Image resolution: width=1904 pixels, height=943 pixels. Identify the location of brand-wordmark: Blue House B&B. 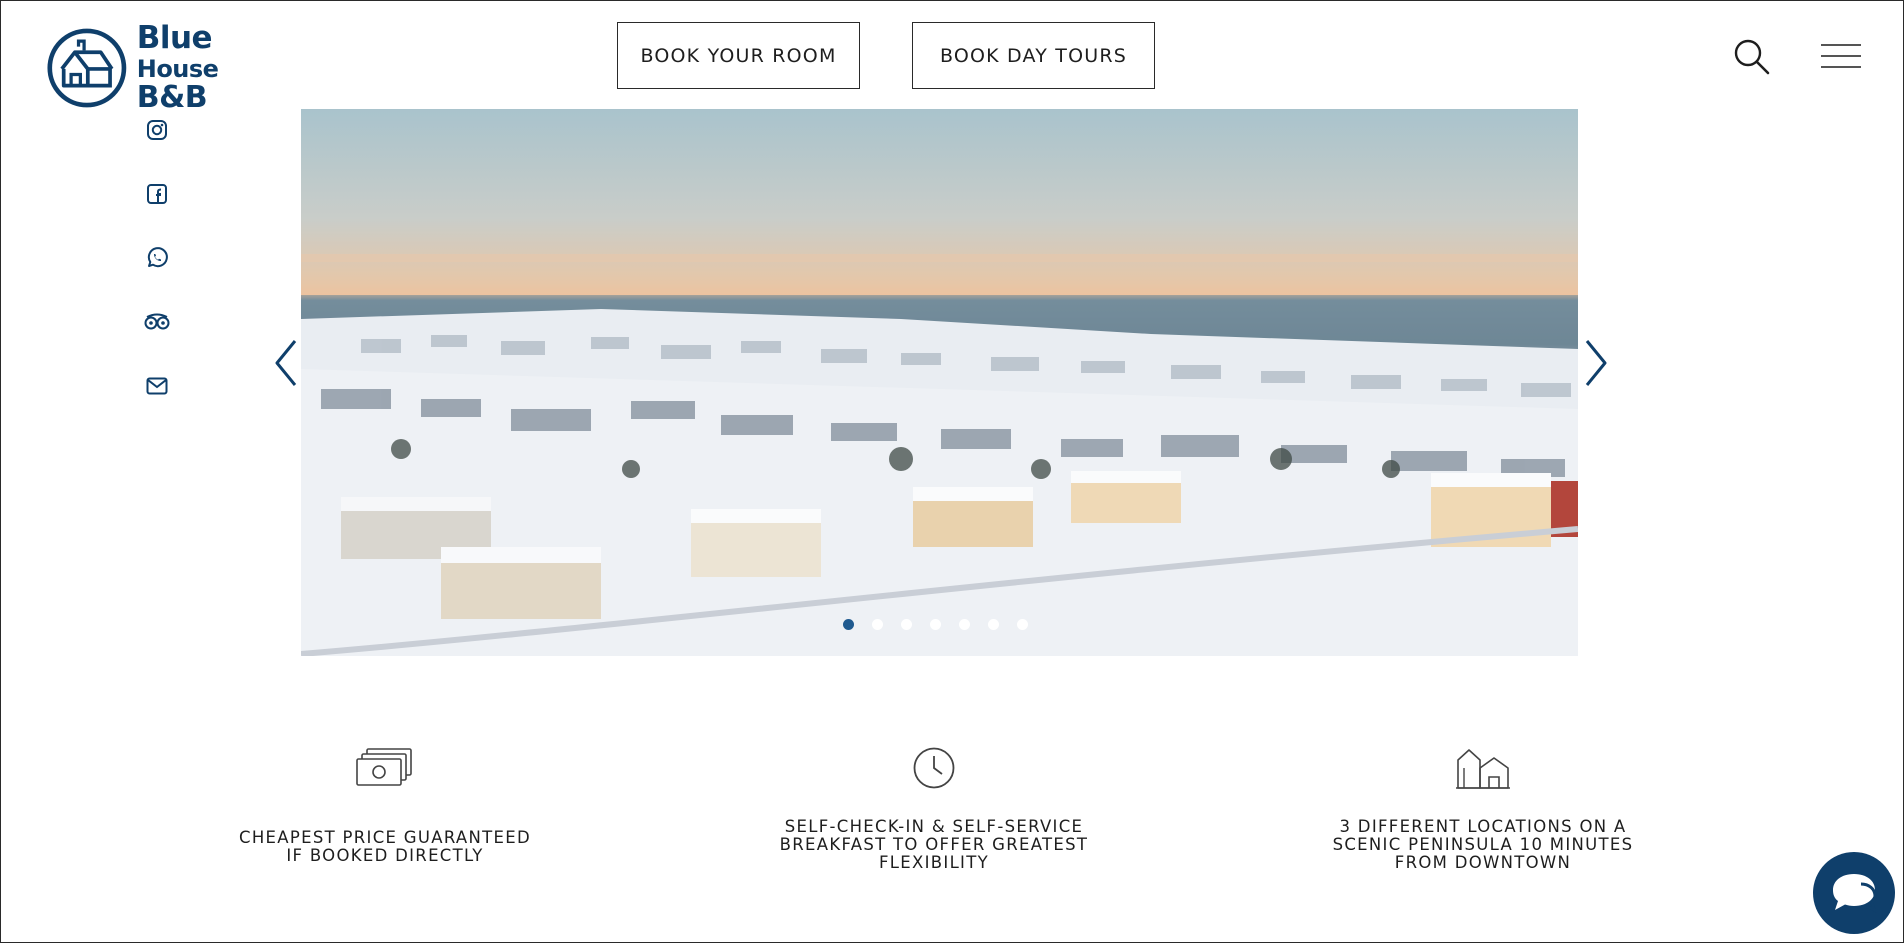
(212, 68).